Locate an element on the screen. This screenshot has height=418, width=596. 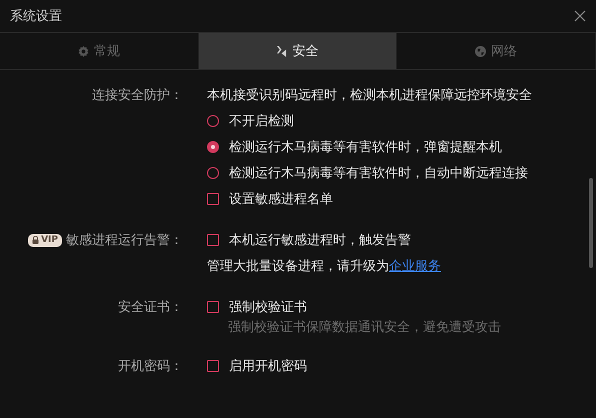
description-text: 管理大批量设备进程，请升级为企业服务 is located at coordinates (324, 266).